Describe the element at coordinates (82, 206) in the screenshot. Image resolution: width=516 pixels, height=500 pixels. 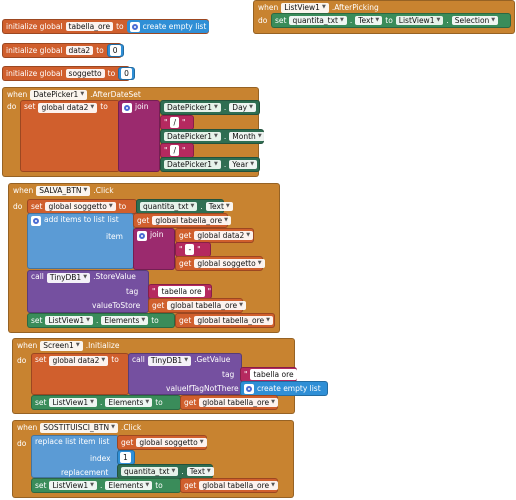
I see `set-soggetto-block: set global soggetto ▼ to` at that location.